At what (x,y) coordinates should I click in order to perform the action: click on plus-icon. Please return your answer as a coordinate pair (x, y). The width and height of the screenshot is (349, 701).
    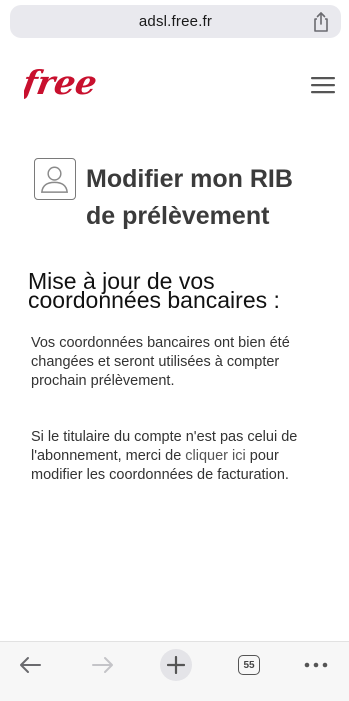
    Looking at the image, I should click on (176, 665).